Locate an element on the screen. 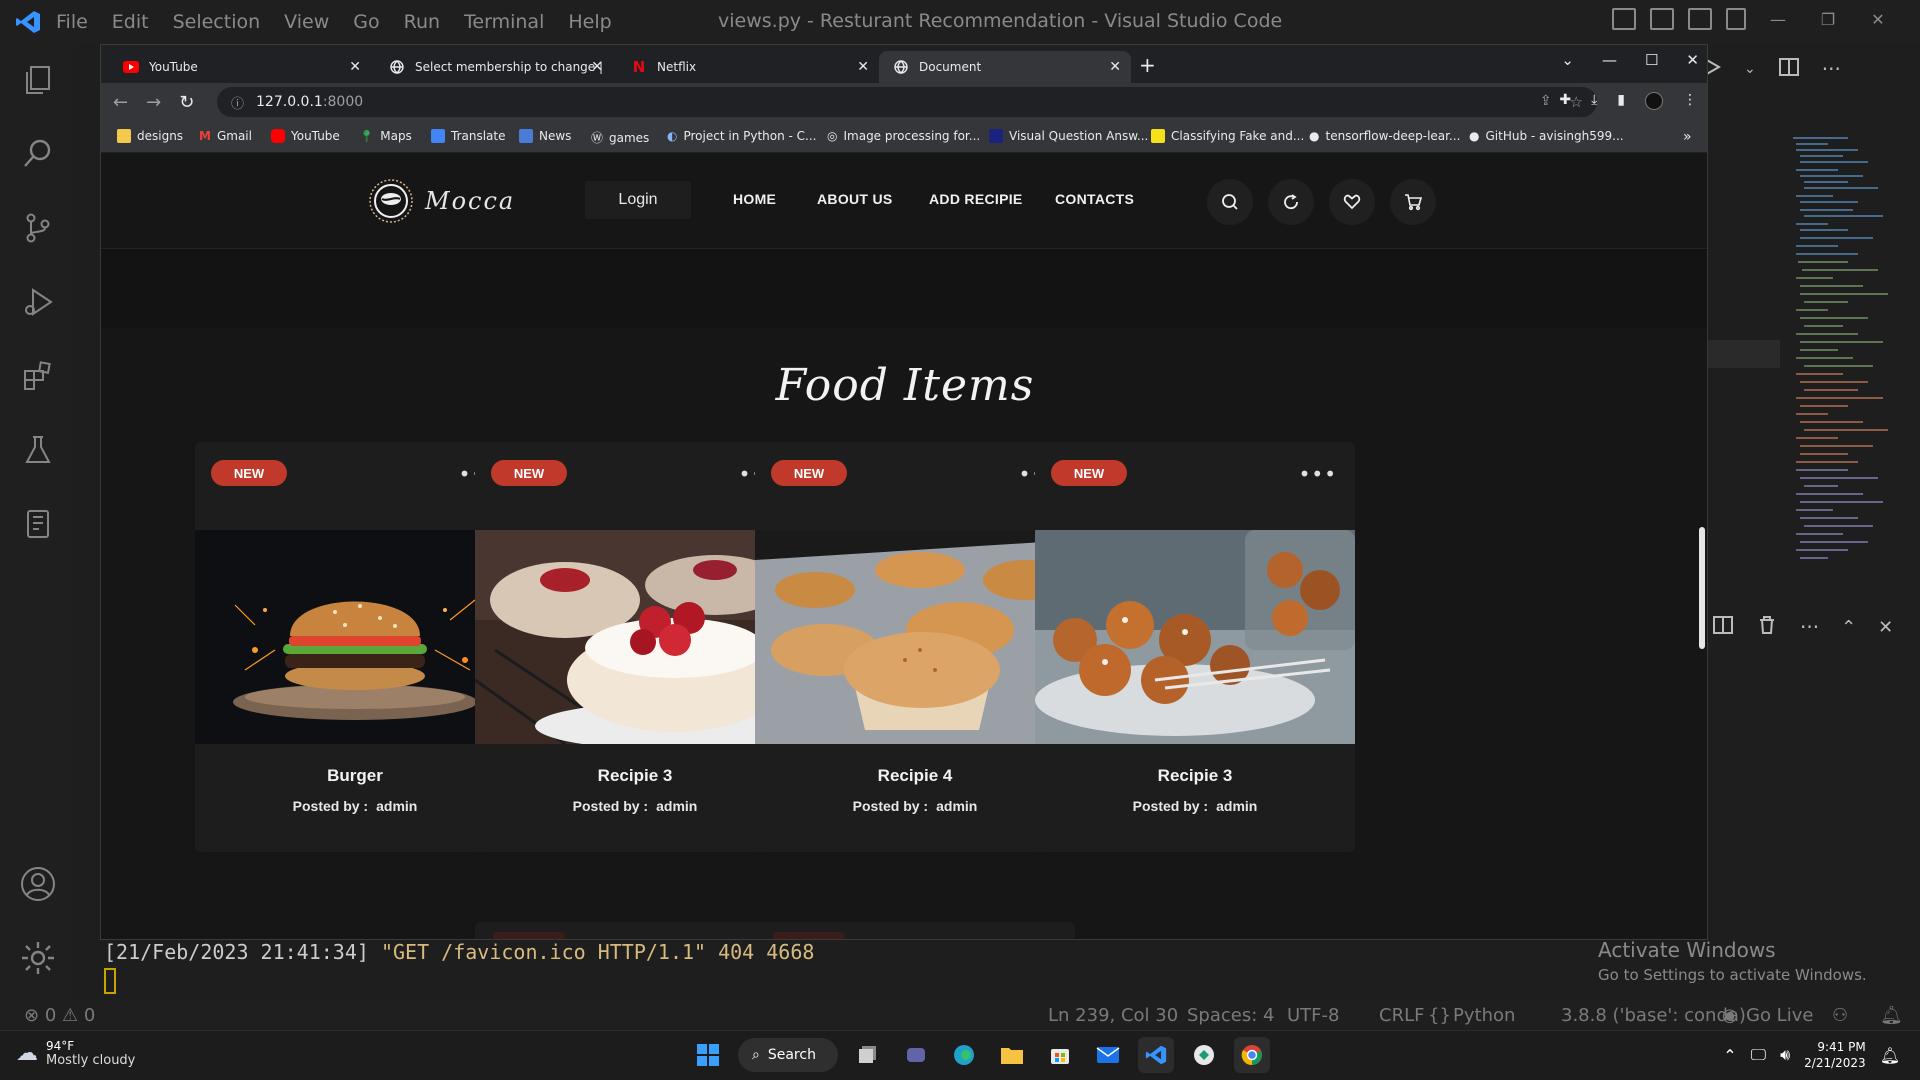 Image resolution: width=1920 pixels, height=1080 pixels. recipe-title: Recipie 4 is located at coordinates (915, 776).